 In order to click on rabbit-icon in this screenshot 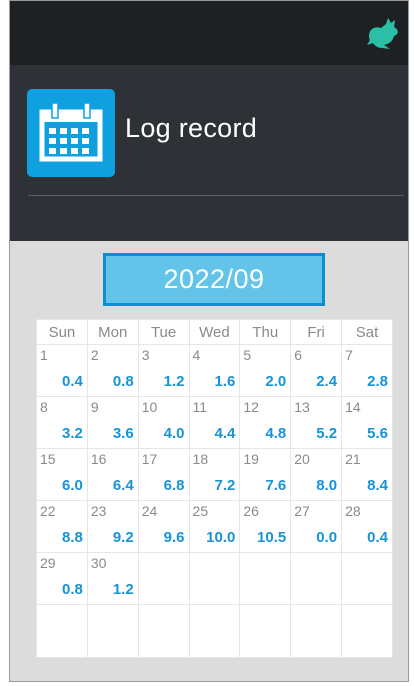, I will do `click(382, 34)`.